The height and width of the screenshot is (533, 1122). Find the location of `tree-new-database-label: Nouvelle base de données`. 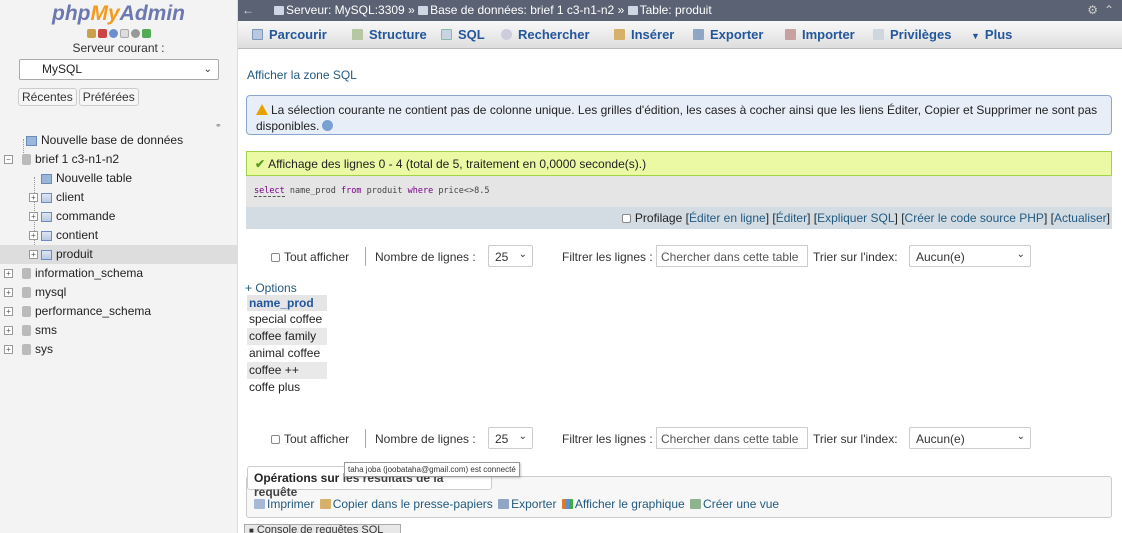

tree-new-database-label: Nouvelle base de données is located at coordinates (112, 140).